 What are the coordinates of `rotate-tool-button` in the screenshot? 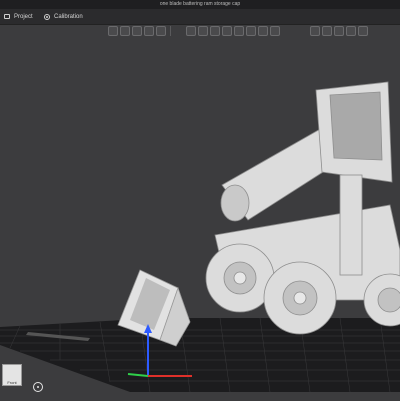 It's located at (203, 31).